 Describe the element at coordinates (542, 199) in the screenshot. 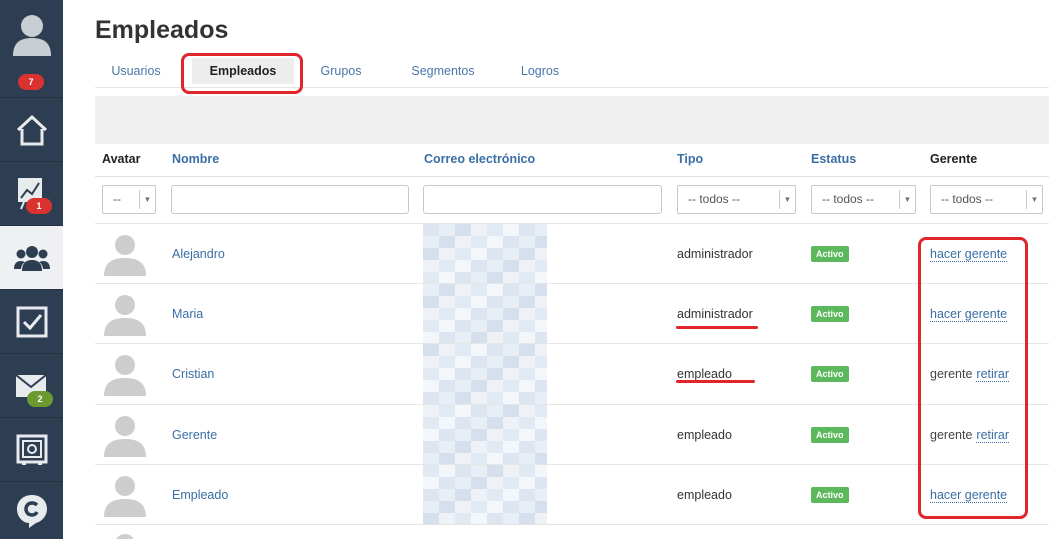

I see `correo-filter-input` at that location.